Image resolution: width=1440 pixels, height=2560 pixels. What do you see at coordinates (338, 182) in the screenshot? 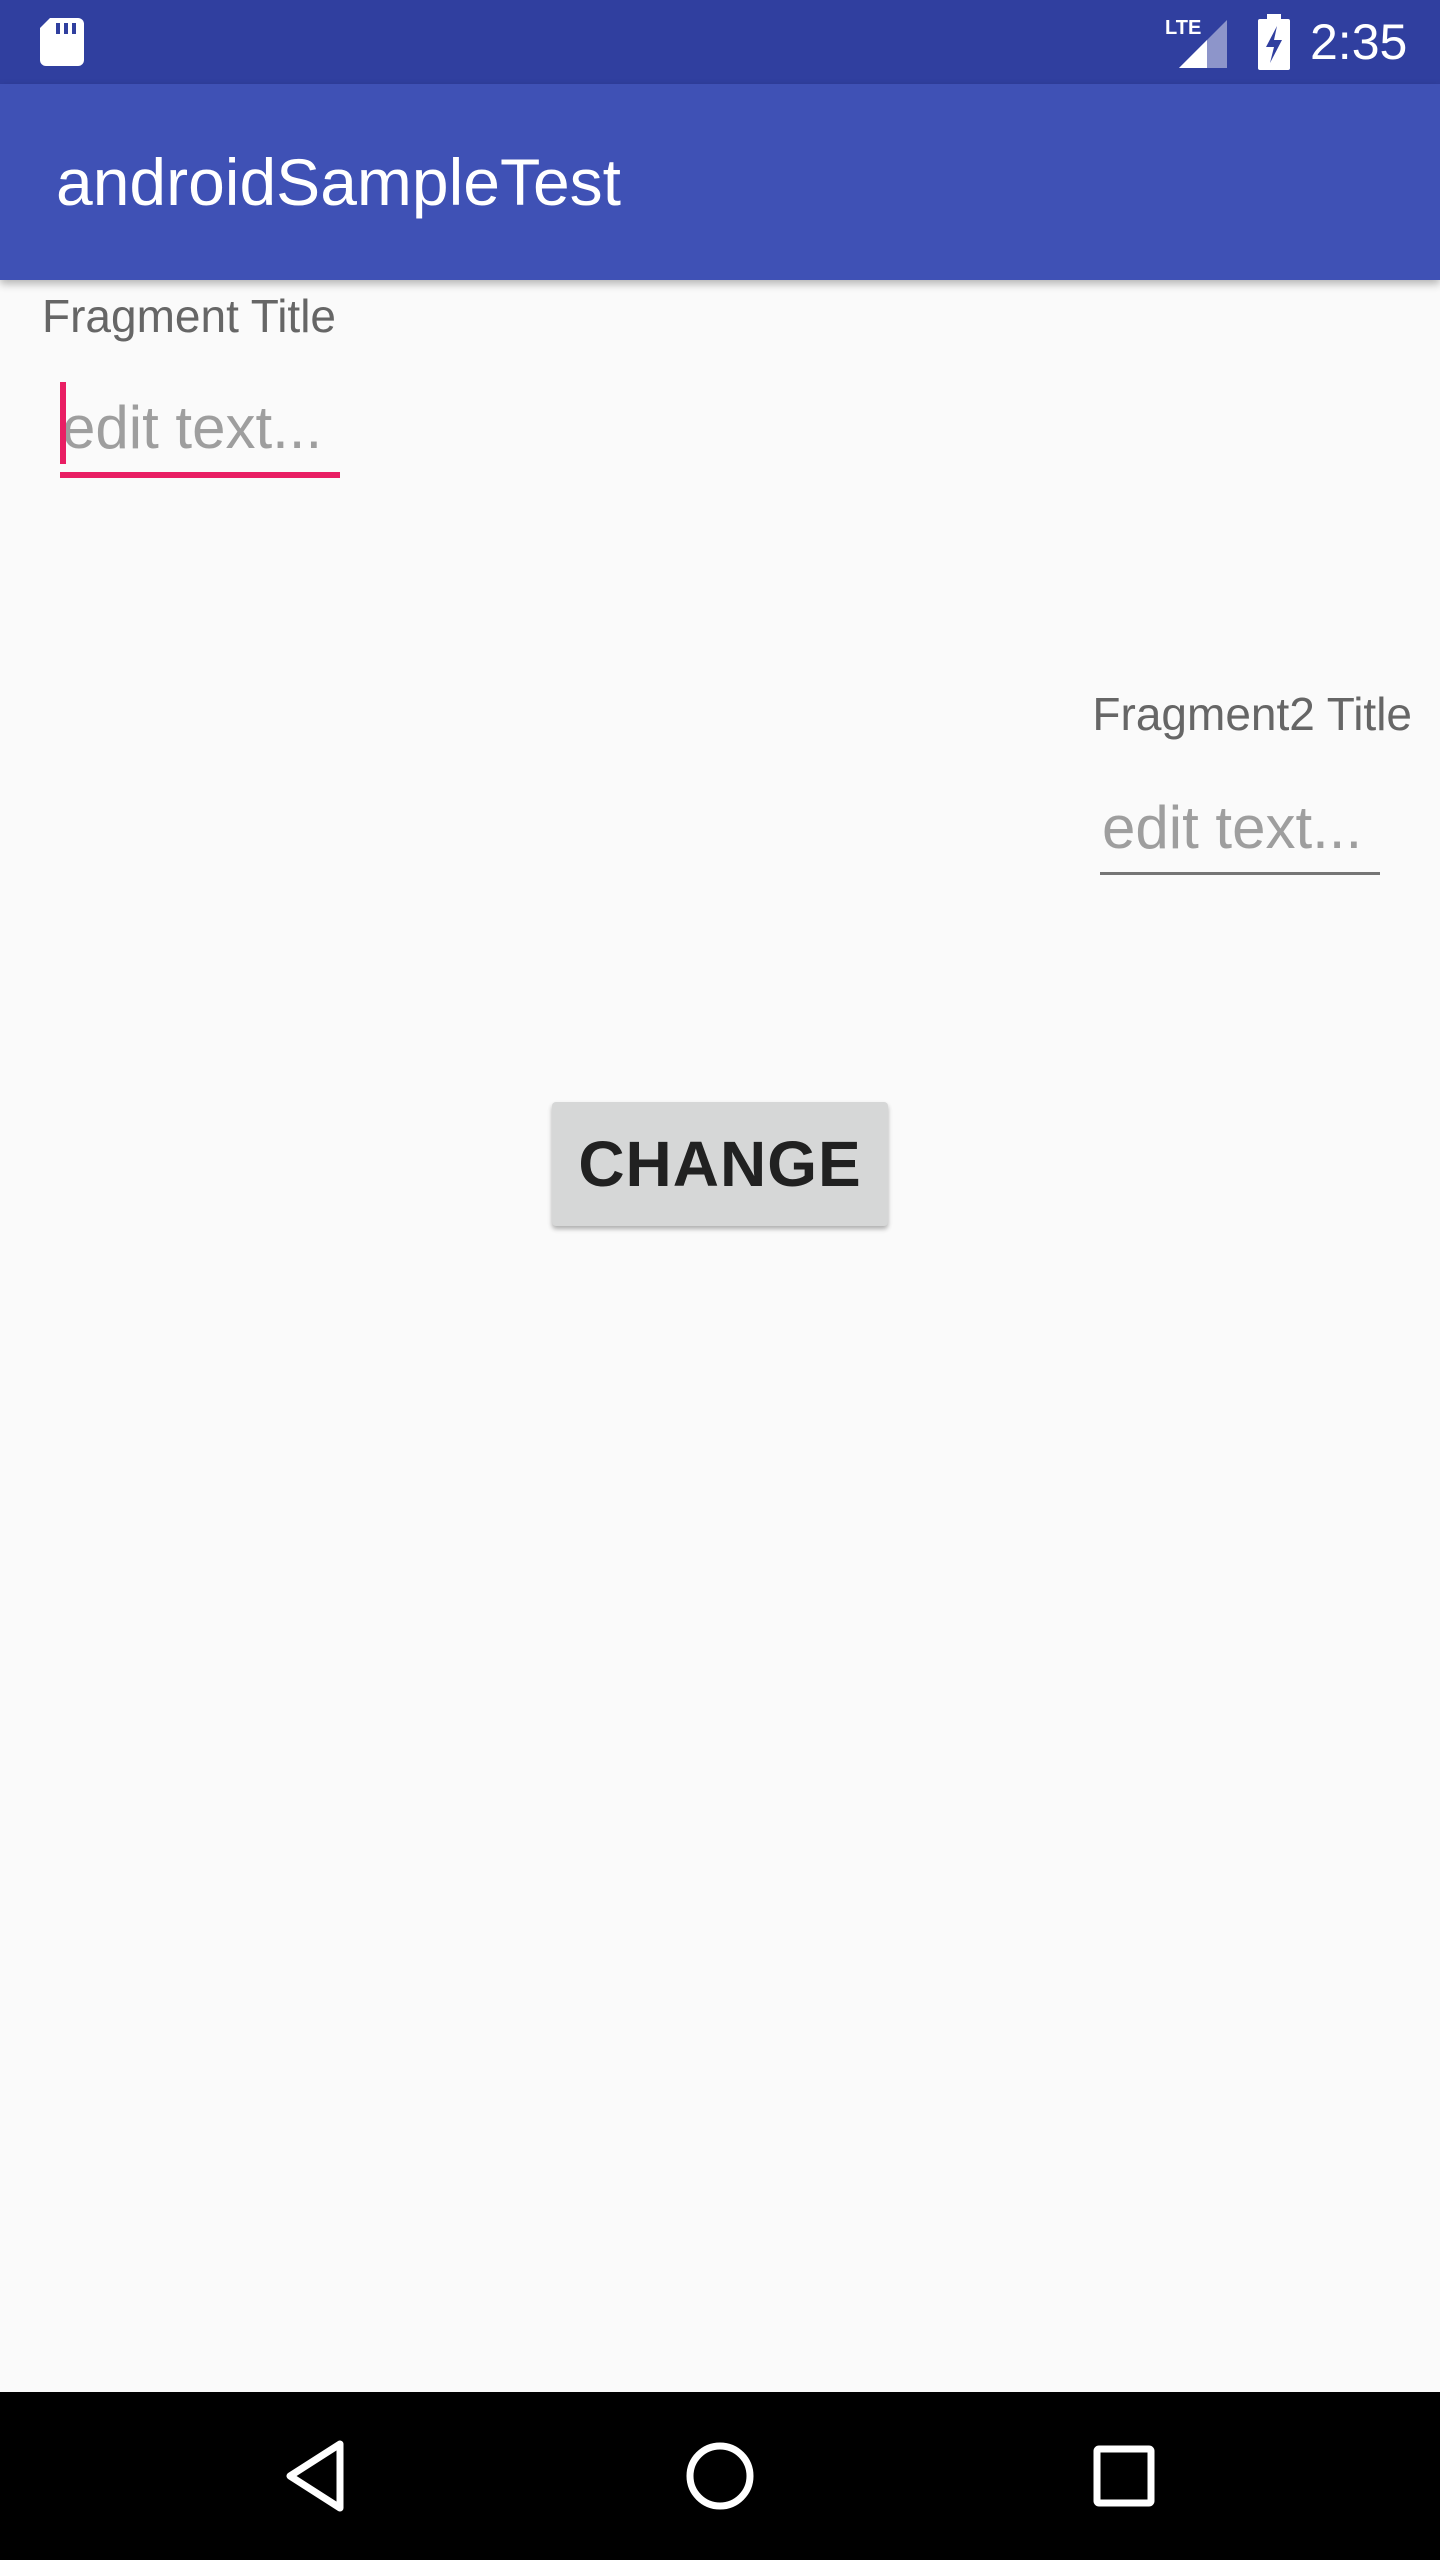
I see `app-title: androidSampleTest` at bounding box center [338, 182].